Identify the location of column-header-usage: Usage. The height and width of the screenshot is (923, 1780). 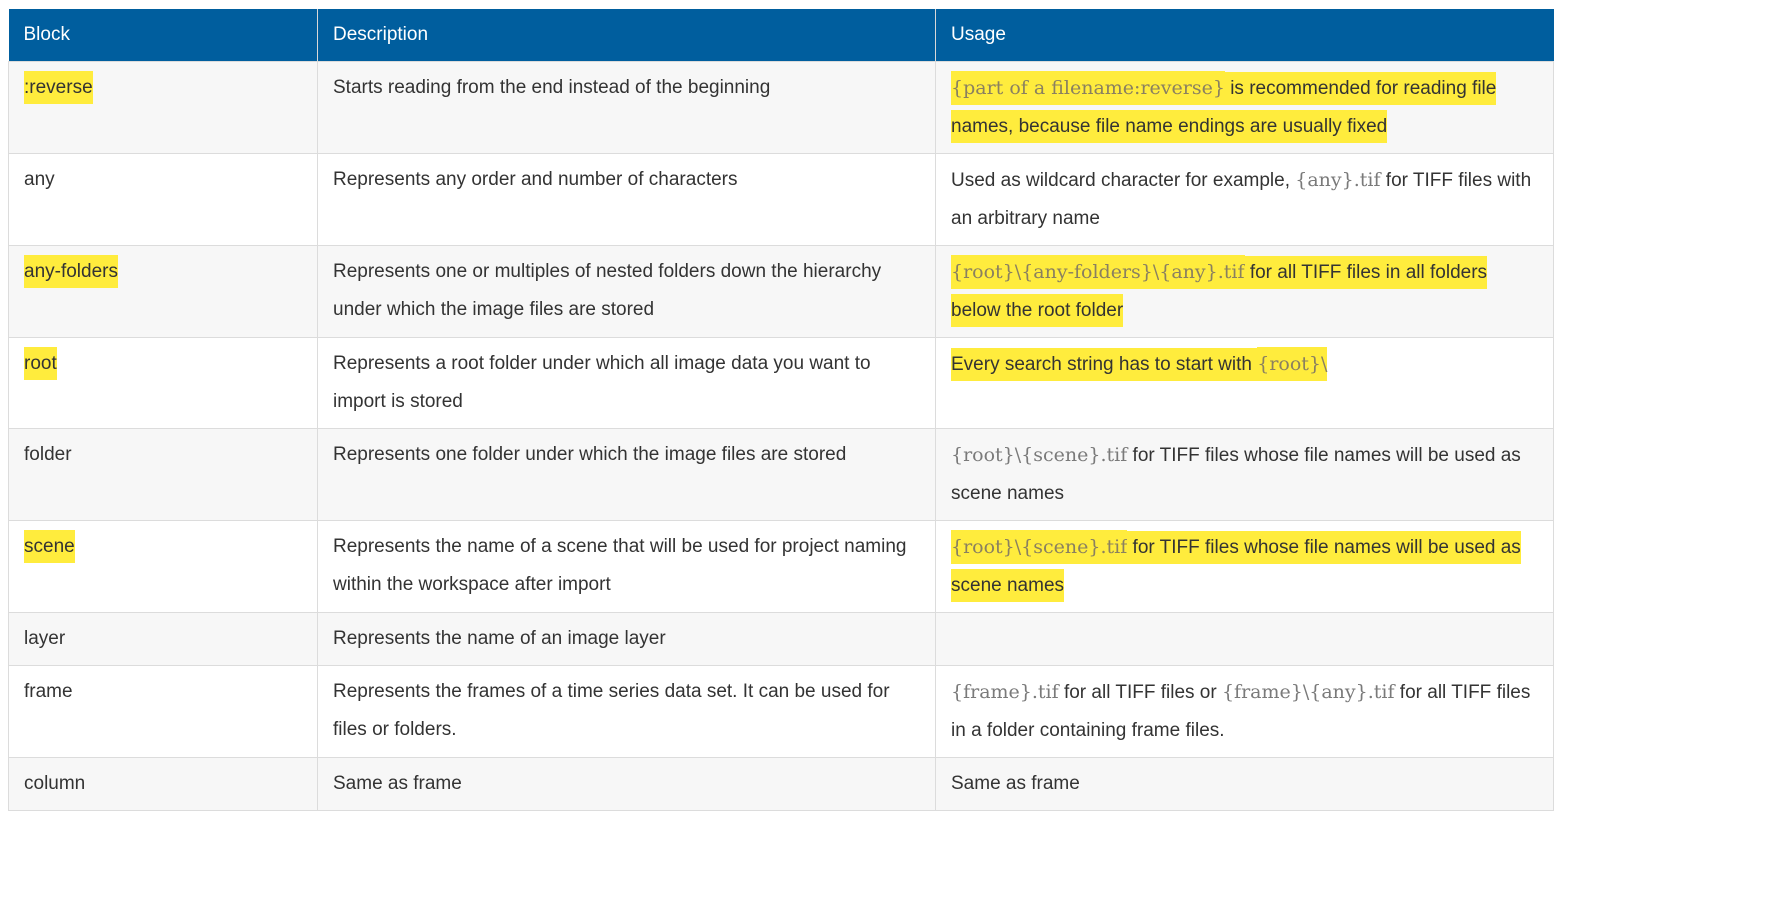
(1244, 35).